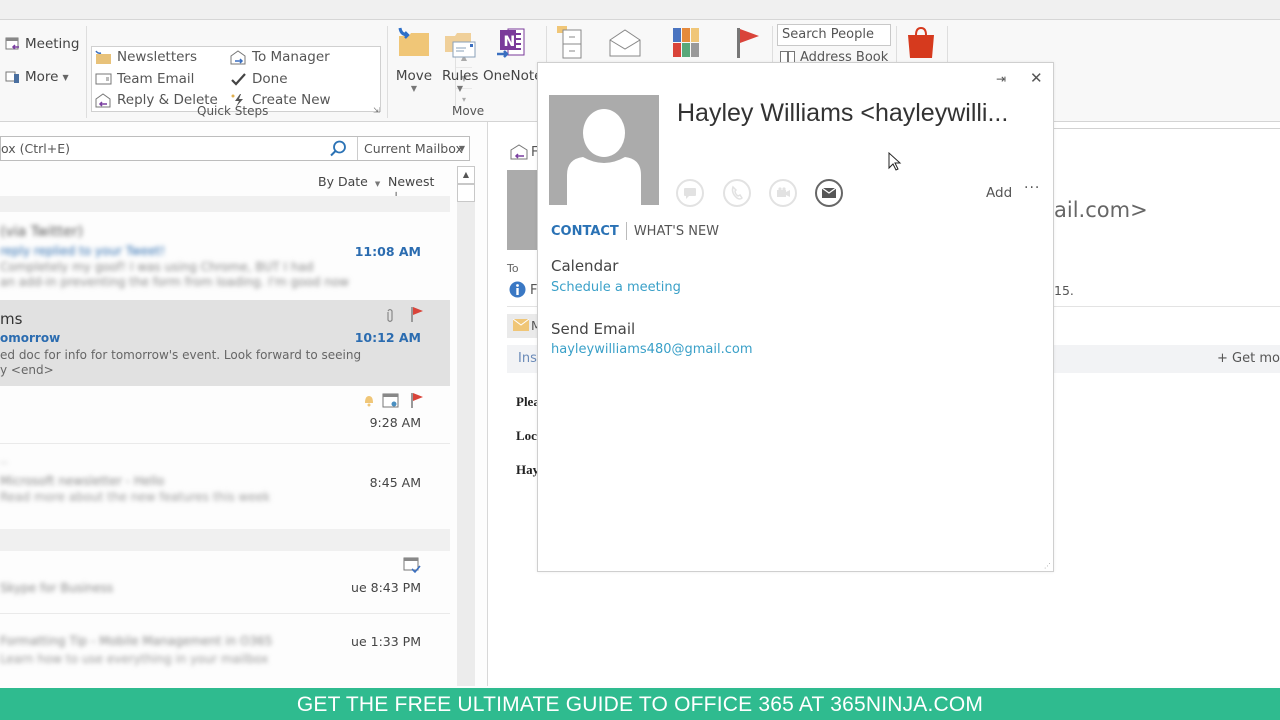 Image resolution: width=1280 pixels, height=720 pixels. I want to click on onenote-button: N OneNote, so click(512, 55).